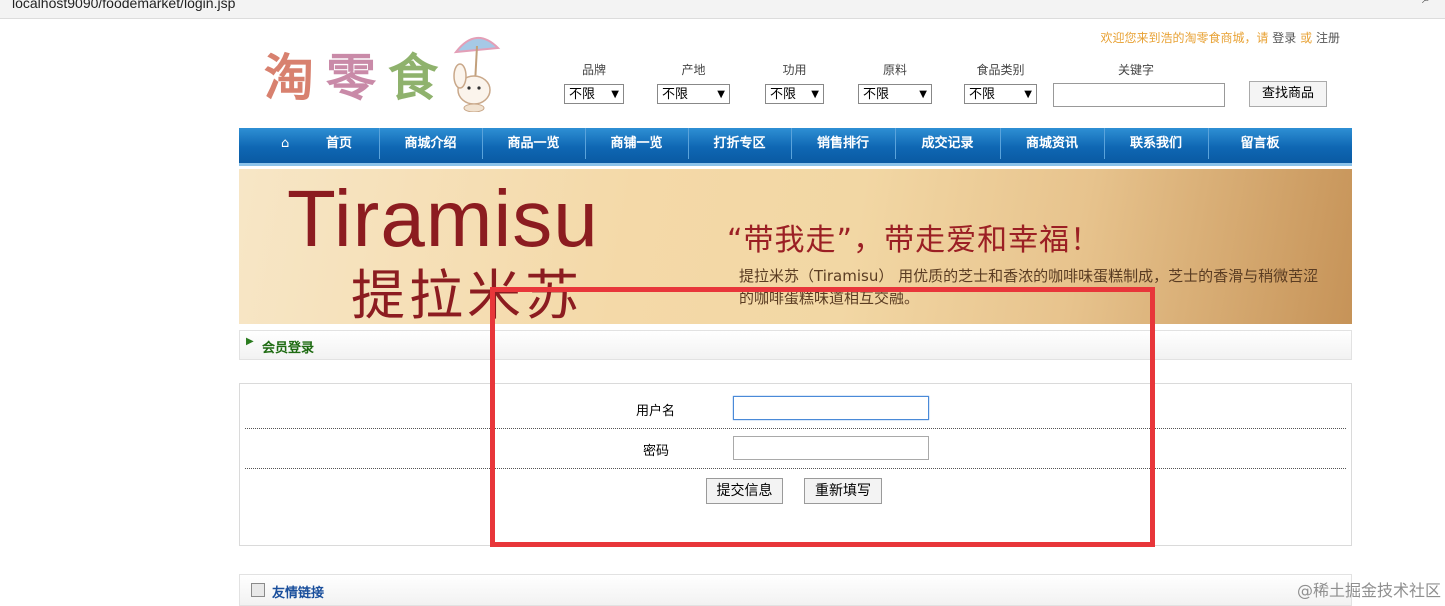  Describe the element at coordinates (1052, 143) in the screenshot. I see `nav-item-news: 商城资讯` at that location.